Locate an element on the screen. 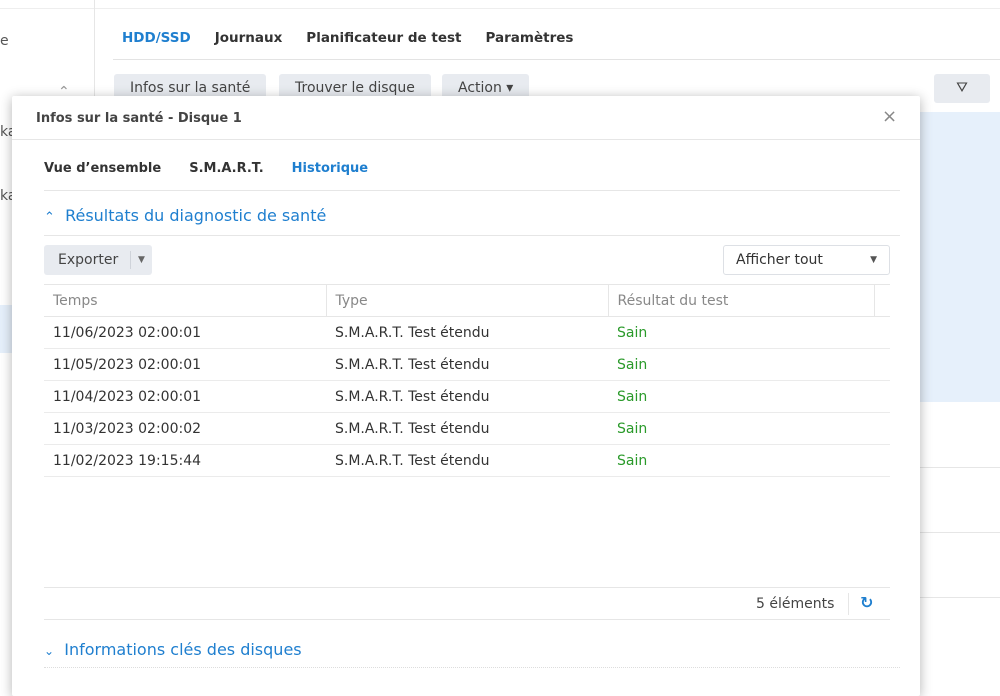 This screenshot has width=1000, height=696. filter-icon: ⛛ is located at coordinates (962, 88).